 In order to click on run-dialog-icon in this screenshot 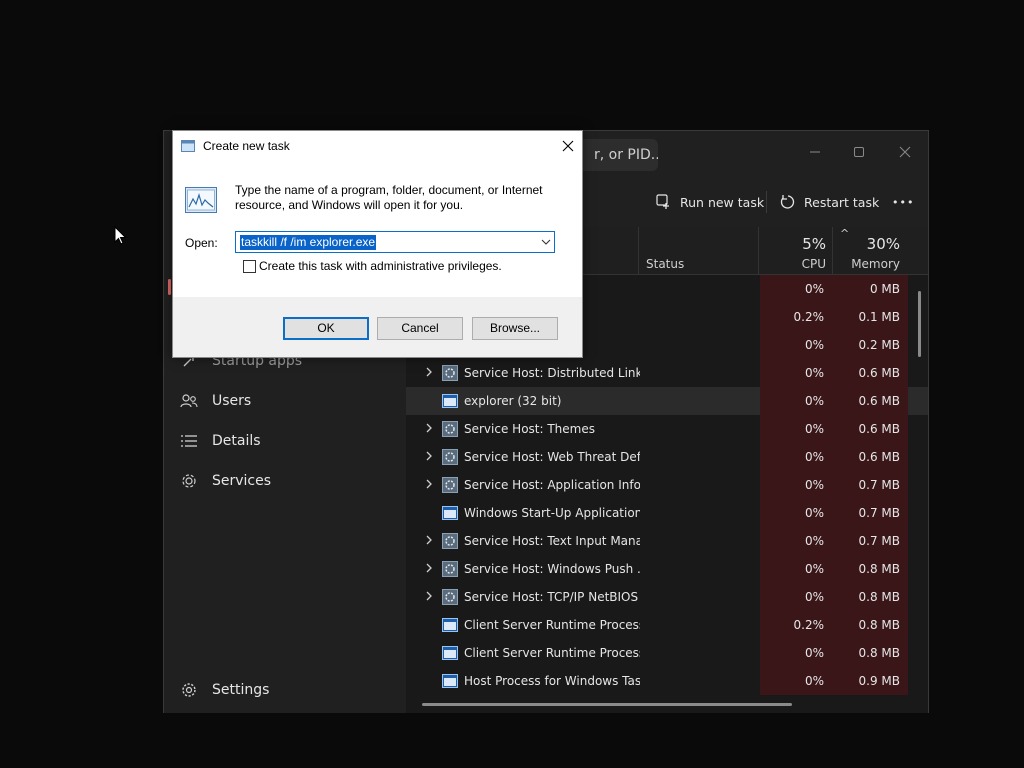, I will do `click(188, 146)`.